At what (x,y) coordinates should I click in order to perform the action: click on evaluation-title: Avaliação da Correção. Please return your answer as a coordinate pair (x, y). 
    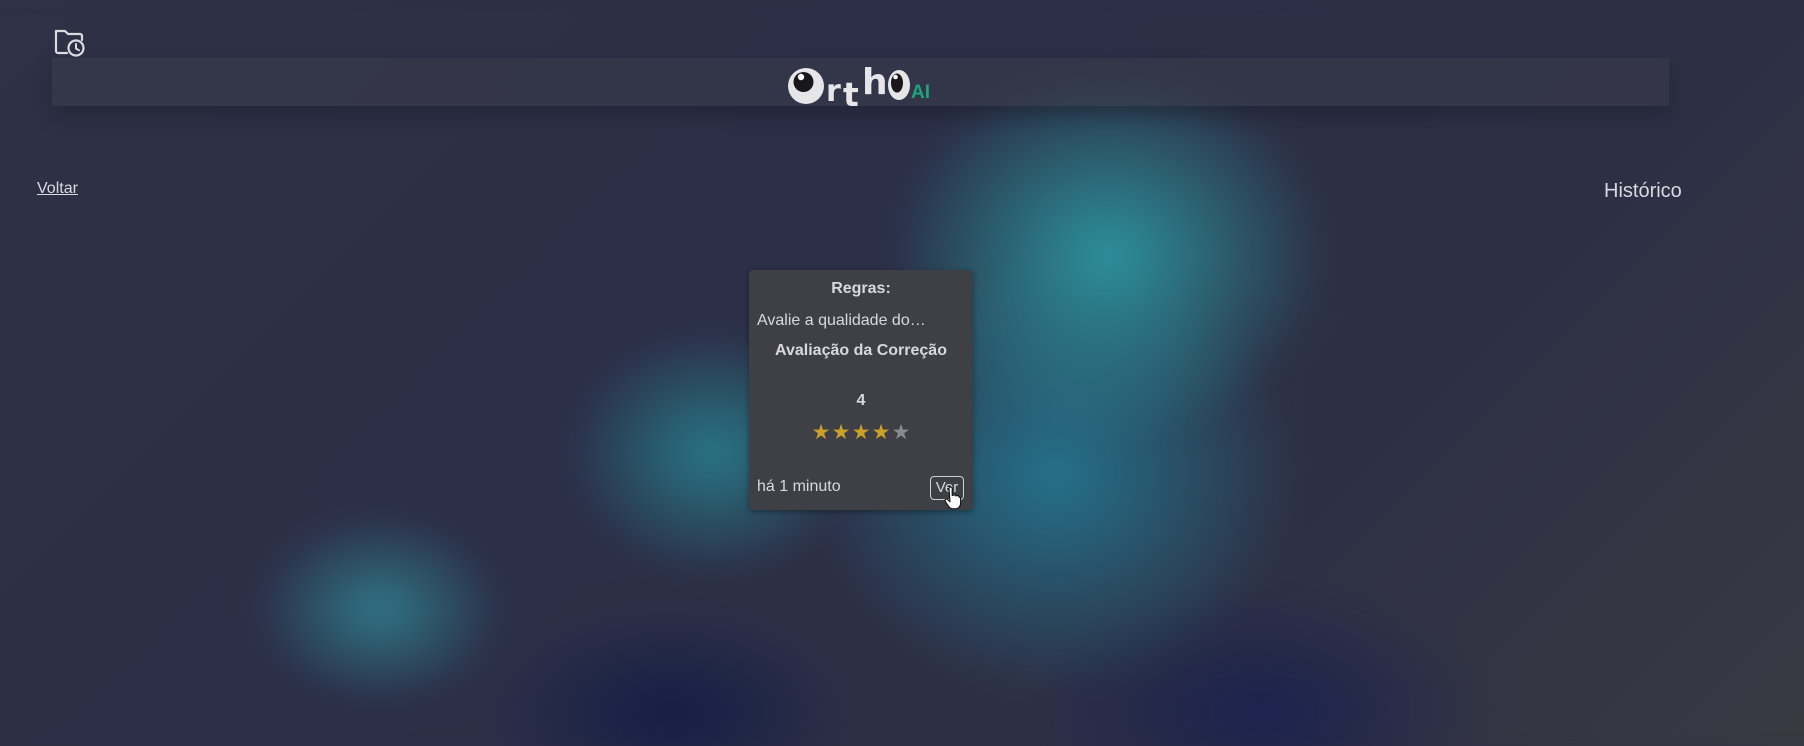
    Looking at the image, I should click on (861, 350).